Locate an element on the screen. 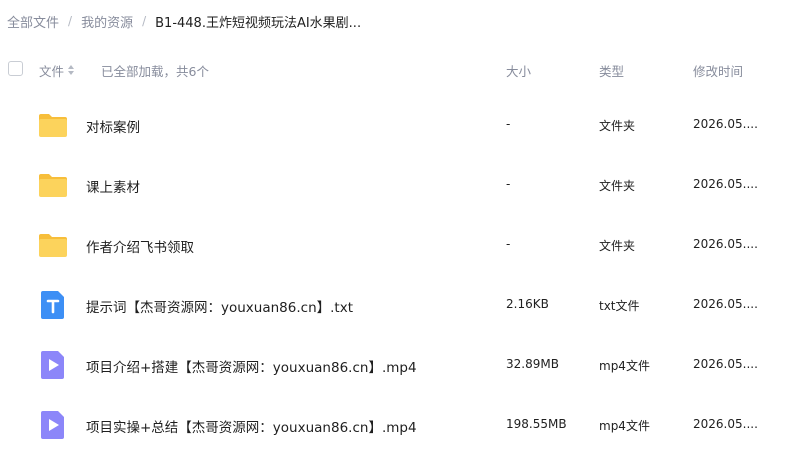  file-name: 课上素材 is located at coordinates (113, 186).